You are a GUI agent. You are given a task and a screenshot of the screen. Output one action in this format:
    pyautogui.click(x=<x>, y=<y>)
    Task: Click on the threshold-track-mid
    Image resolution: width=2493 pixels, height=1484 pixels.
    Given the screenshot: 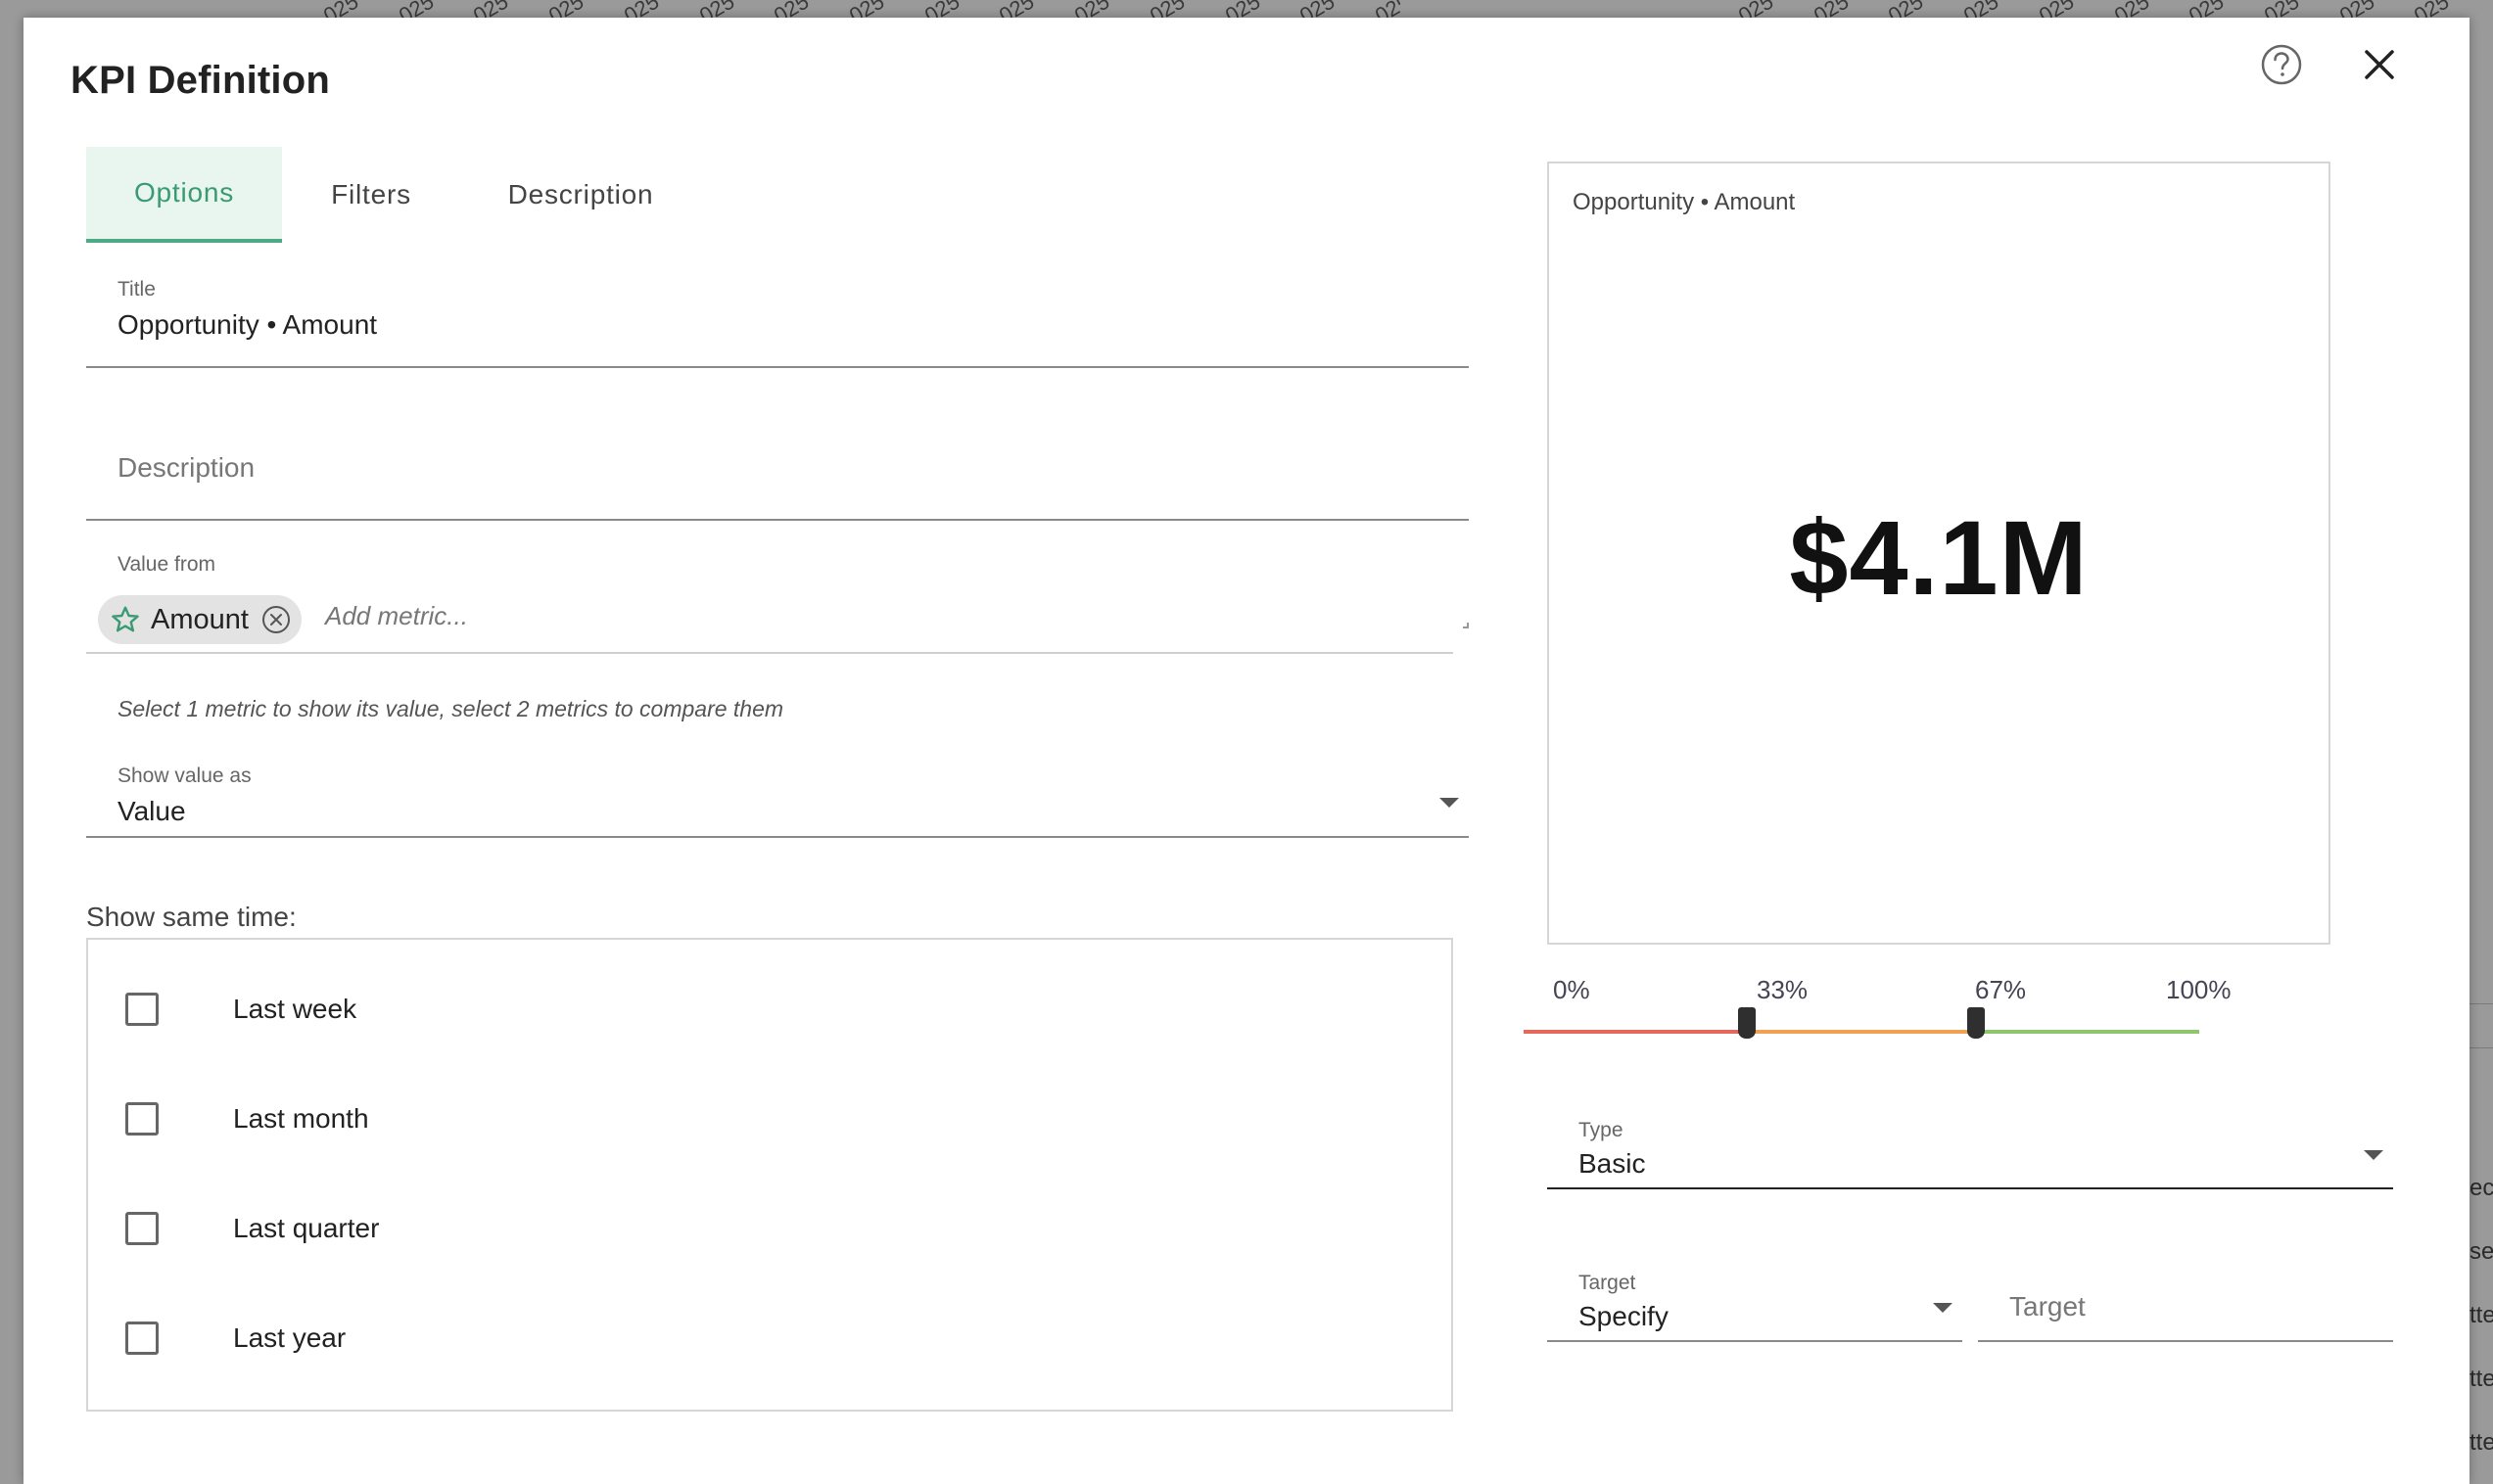 What is the action you would take?
    pyautogui.click(x=1861, y=1032)
    